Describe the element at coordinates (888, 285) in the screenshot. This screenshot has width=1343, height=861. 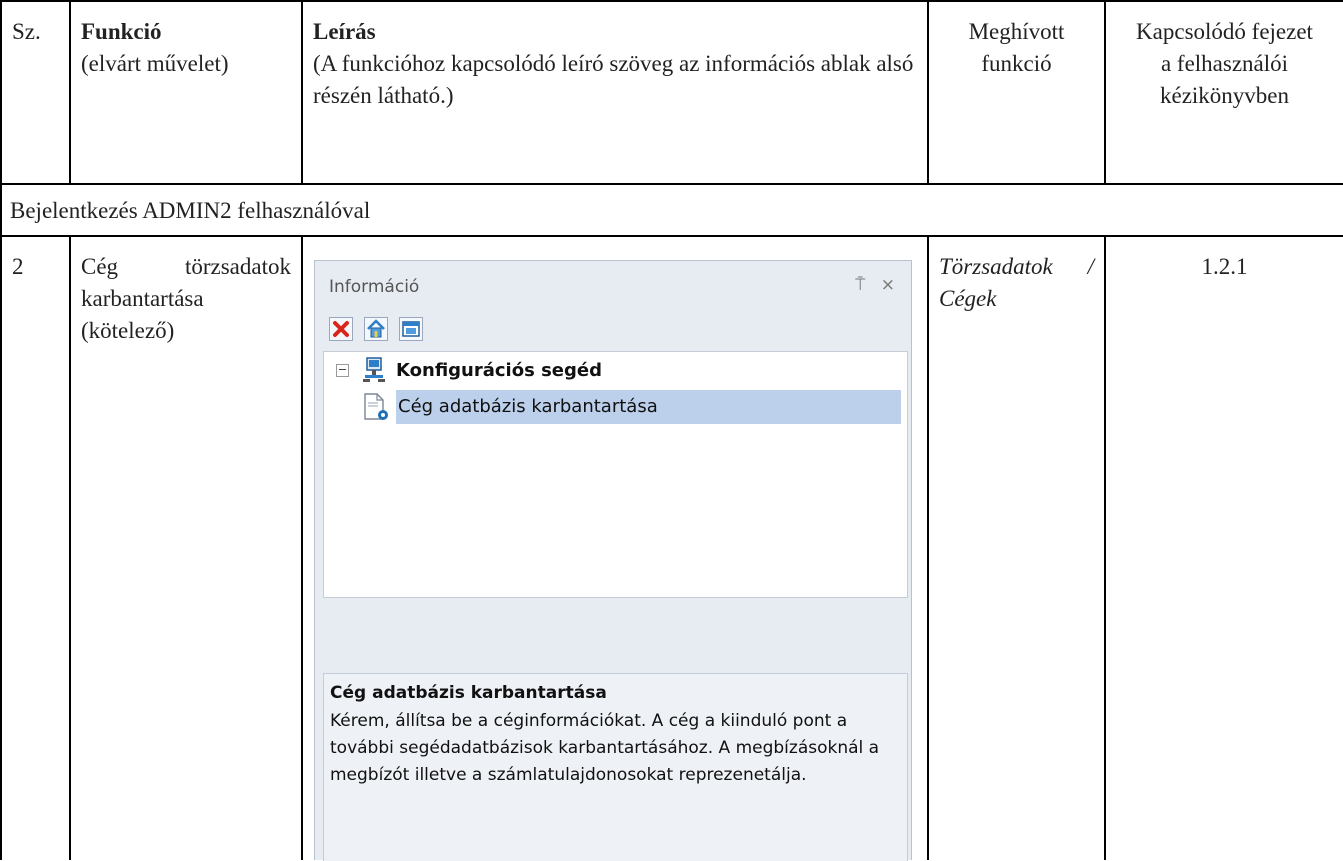
I see `close-icon: ×` at that location.